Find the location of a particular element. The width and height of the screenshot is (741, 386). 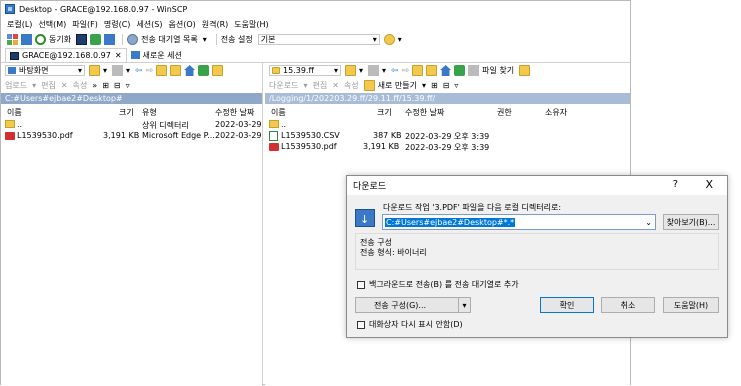

col-type: 유형 is located at coordinates (149, 112).